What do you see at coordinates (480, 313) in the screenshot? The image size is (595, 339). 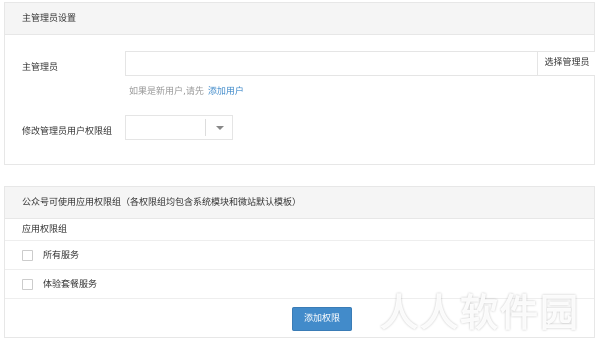 I see `watermark-logo: 人人软件园` at bounding box center [480, 313].